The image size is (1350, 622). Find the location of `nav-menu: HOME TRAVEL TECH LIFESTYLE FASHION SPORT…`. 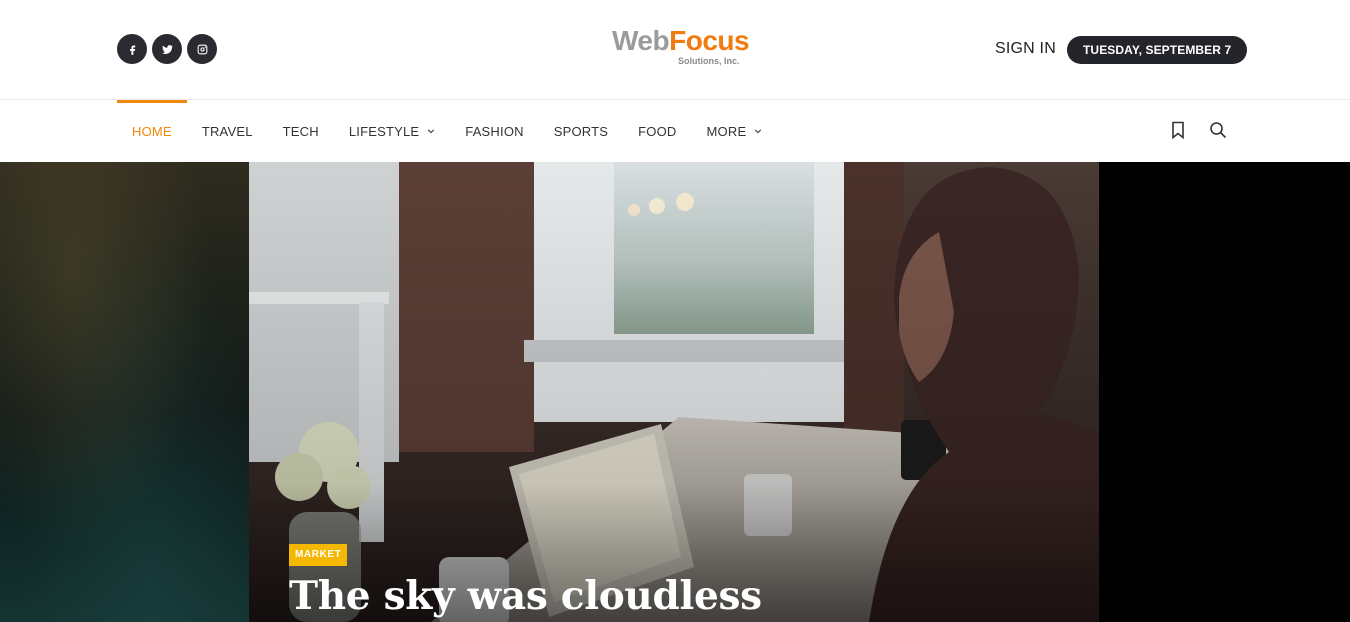

nav-menu: HOME TRAVEL TECH LIFESTYLE FASHION SPORT… is located at coordinates (447, 131).